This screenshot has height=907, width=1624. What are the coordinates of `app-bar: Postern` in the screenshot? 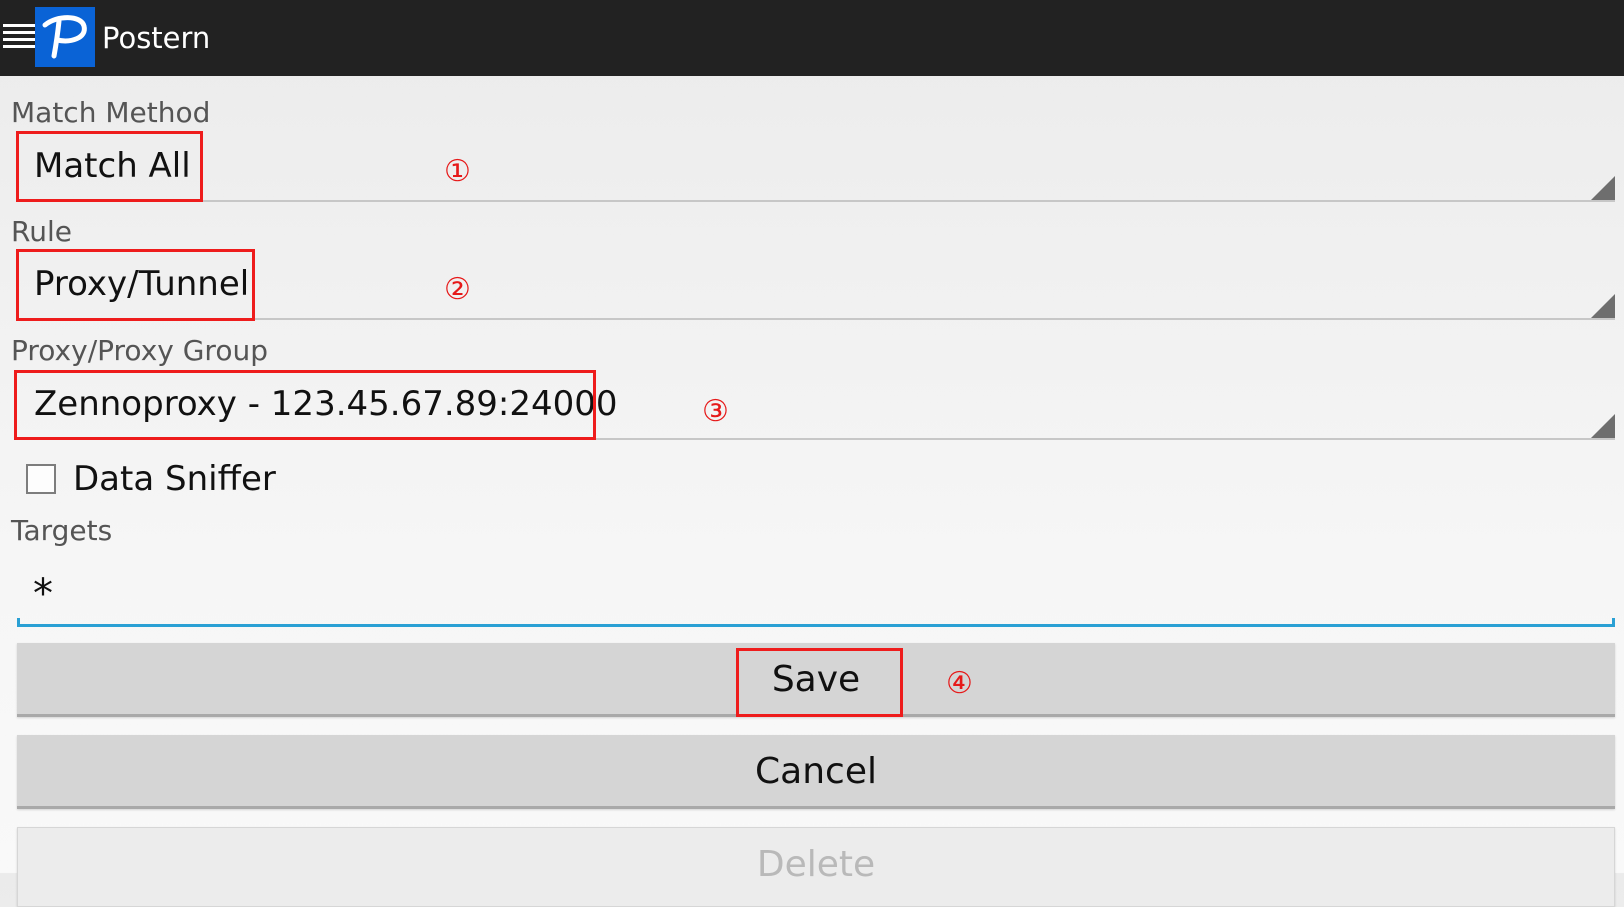 It's located at (812, 38).